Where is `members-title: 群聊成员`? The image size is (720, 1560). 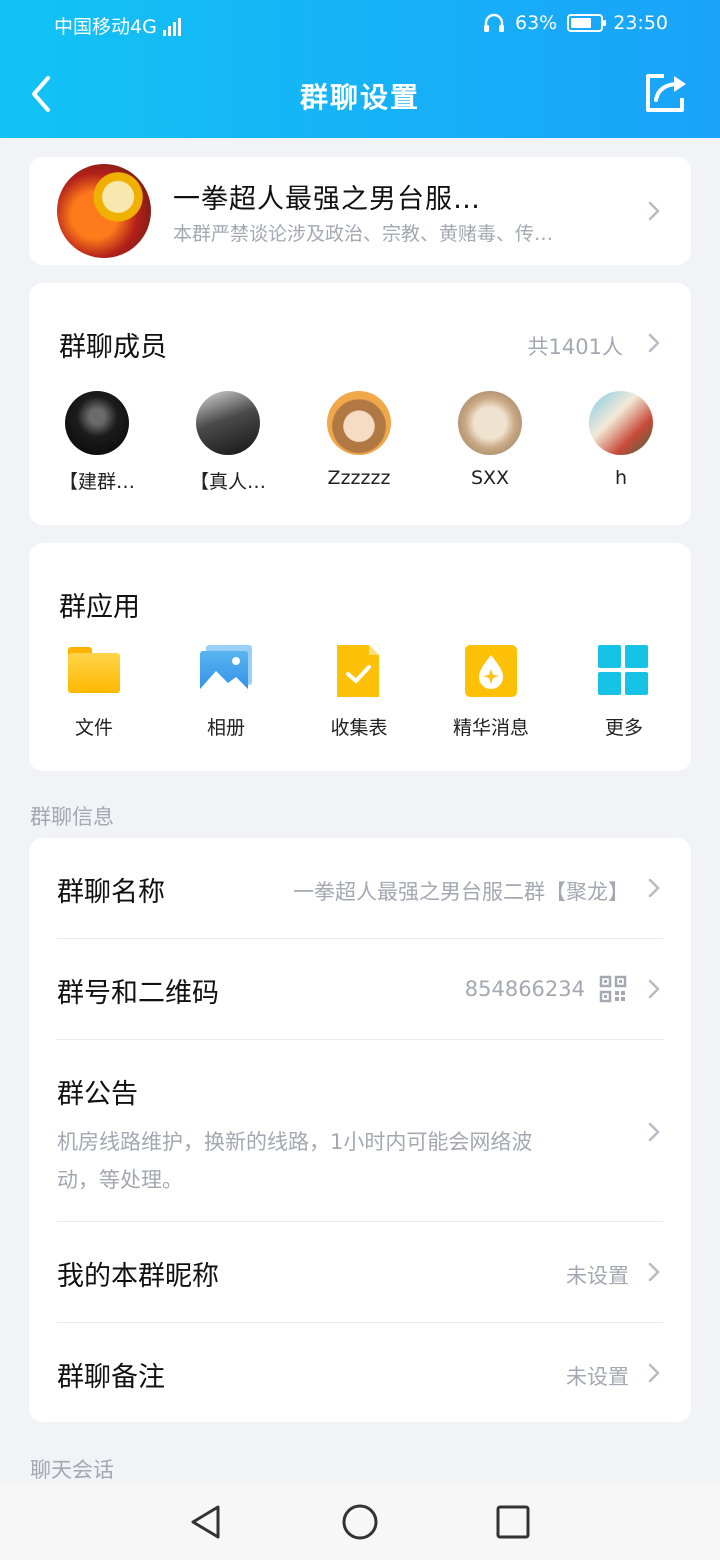 members-title: 群聊成员 is located at coordinates (113, 347).